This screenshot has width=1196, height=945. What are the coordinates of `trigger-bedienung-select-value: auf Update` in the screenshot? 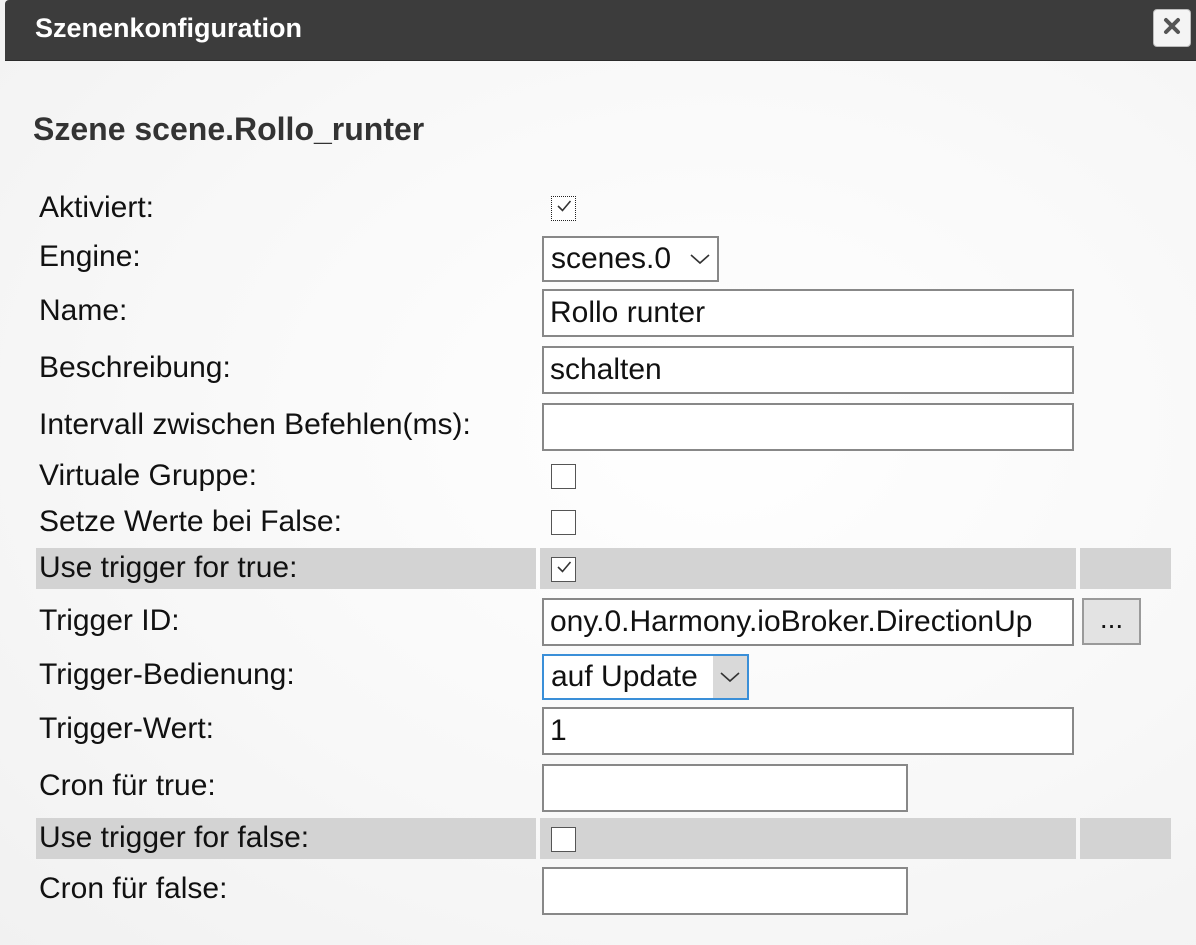 It's located at (624, 676).